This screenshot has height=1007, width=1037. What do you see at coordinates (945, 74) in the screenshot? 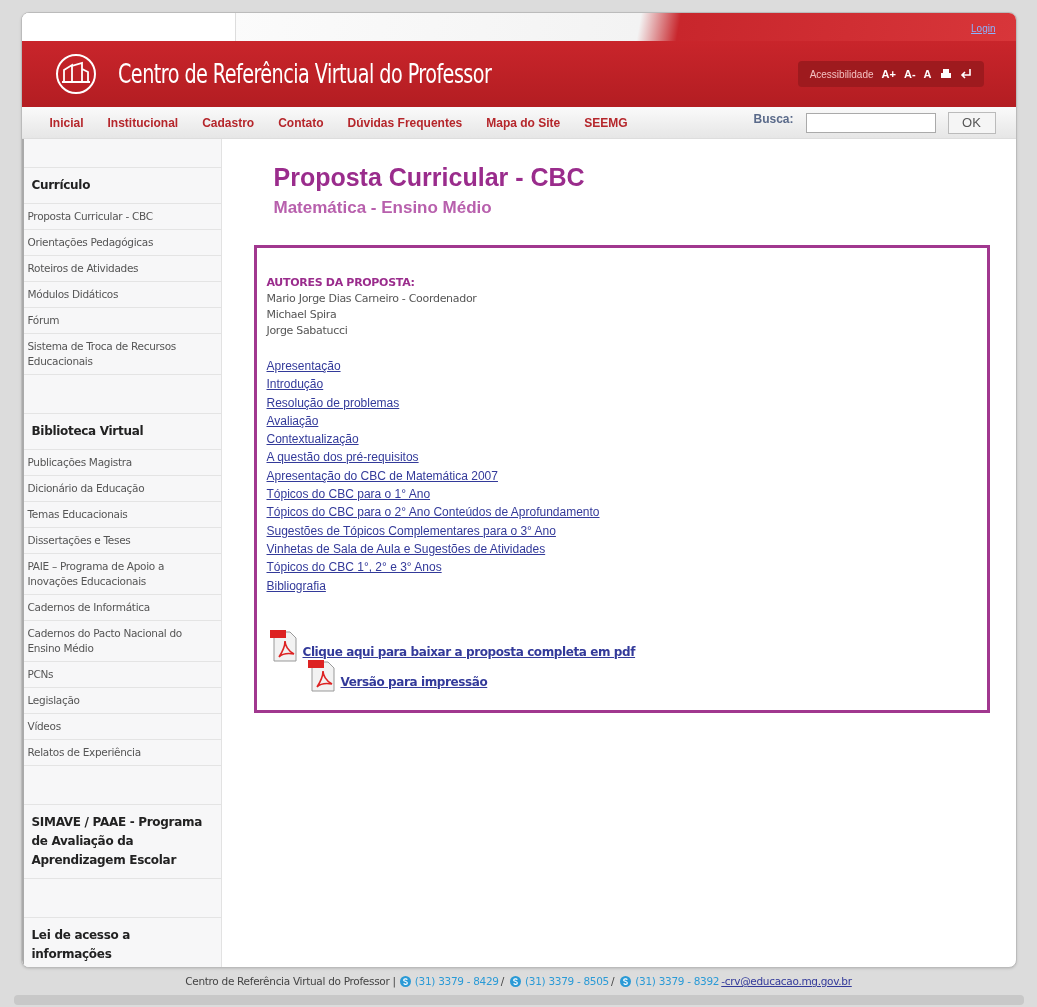
I see `print-icon` at bounding box center [945, 74].